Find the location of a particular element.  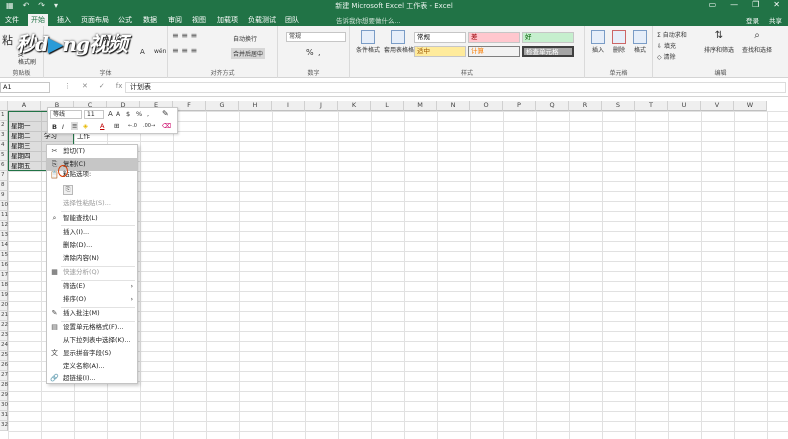

column-header-v: V is located at coordinates (717, 106).